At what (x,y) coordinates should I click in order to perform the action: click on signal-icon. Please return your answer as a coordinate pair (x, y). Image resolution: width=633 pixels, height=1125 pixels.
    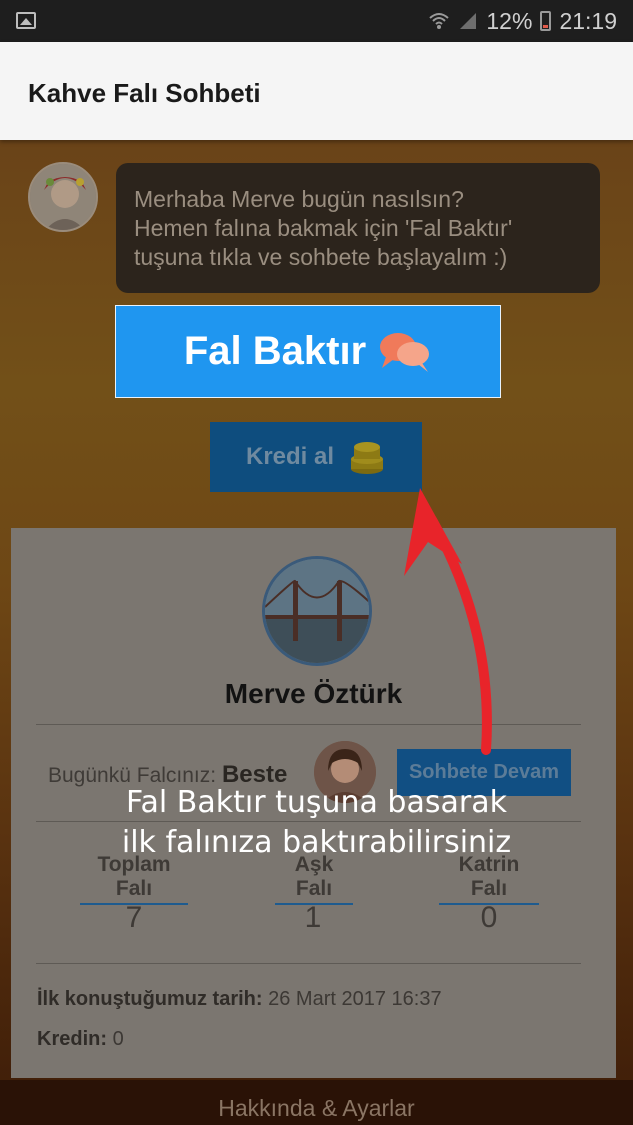
    Looking at the image, I should click on (468, 21).